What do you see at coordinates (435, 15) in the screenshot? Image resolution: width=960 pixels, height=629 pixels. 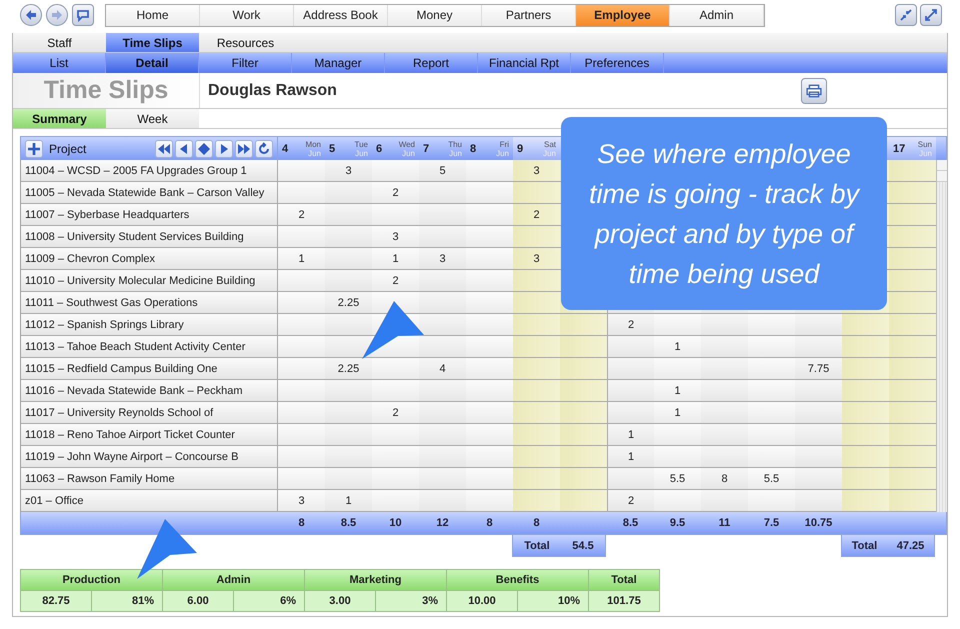 I see `main-tab: Money` at bounding box center [435, 15].